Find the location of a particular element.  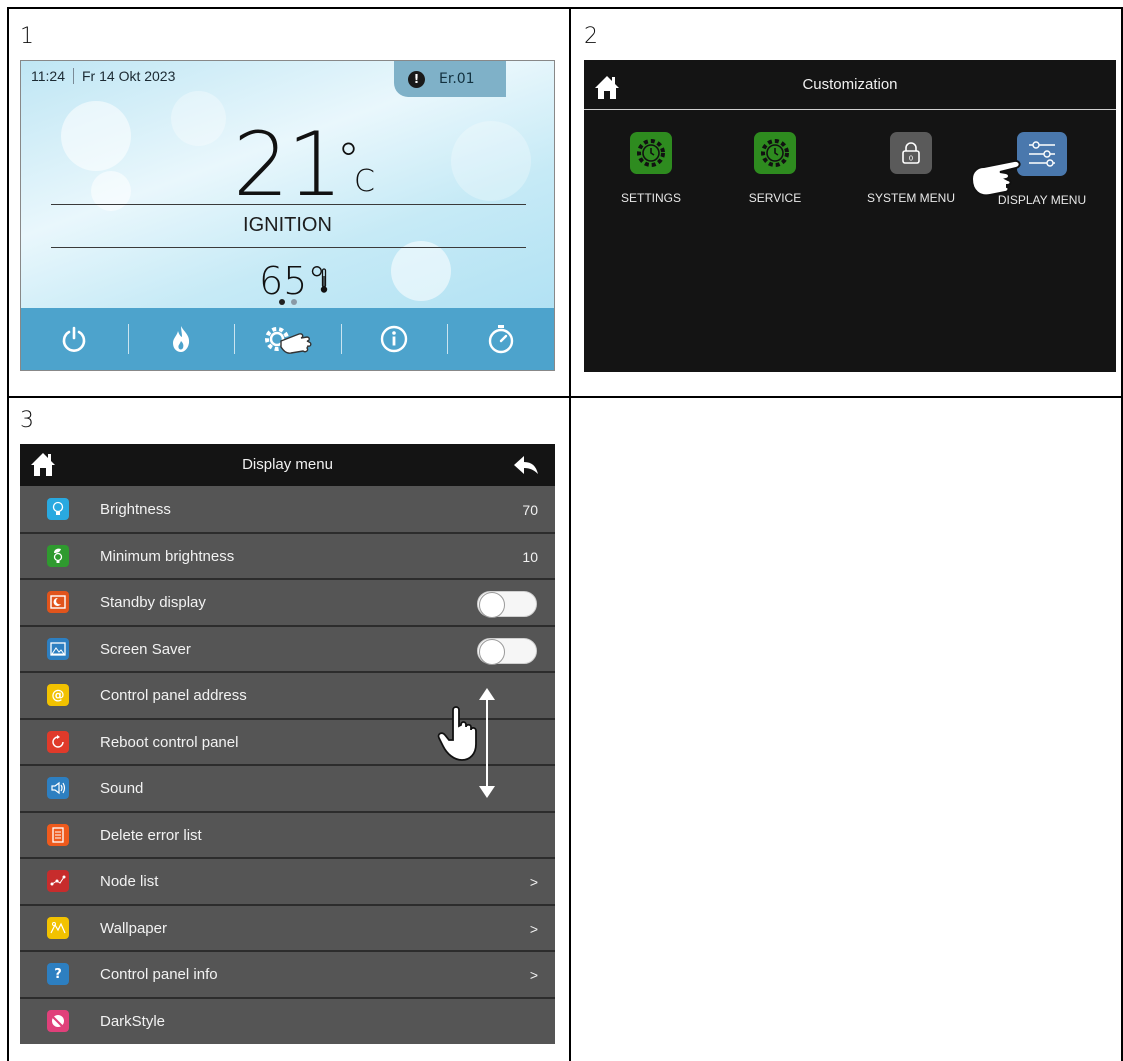

date-text: Fr 14 Okt 2023 is located at coordinates (129, 76).